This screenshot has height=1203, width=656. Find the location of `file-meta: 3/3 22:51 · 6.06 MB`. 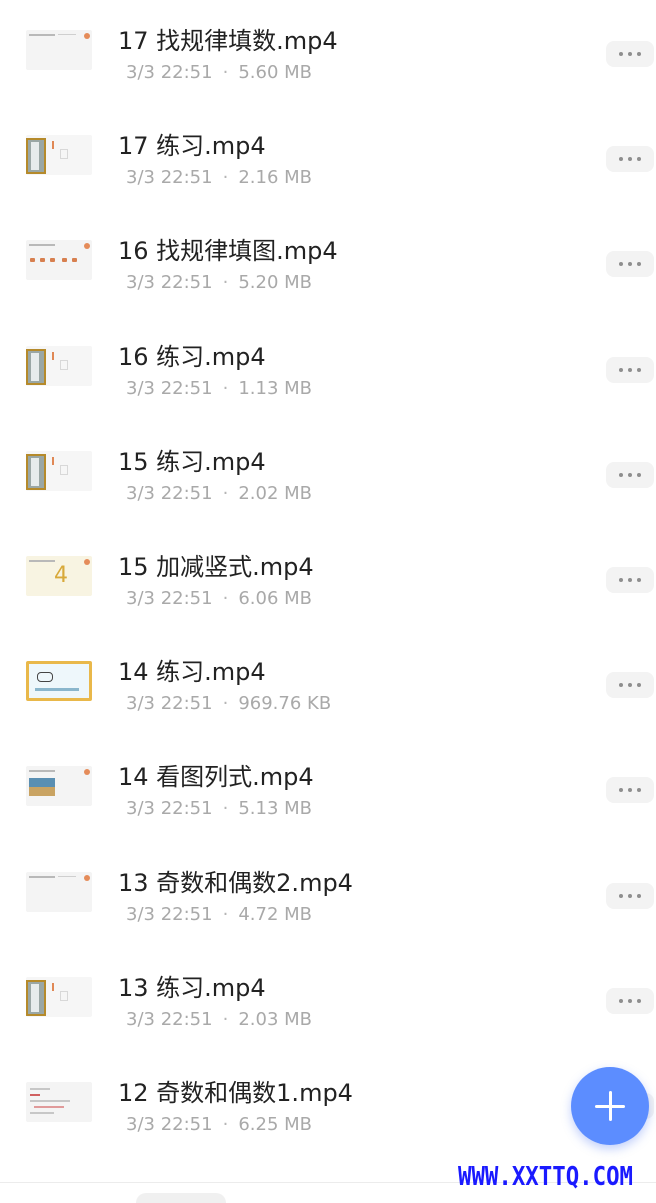

file-meta: 3/3 22:51 · 6.06 MB is located at coordinates (219, 599).